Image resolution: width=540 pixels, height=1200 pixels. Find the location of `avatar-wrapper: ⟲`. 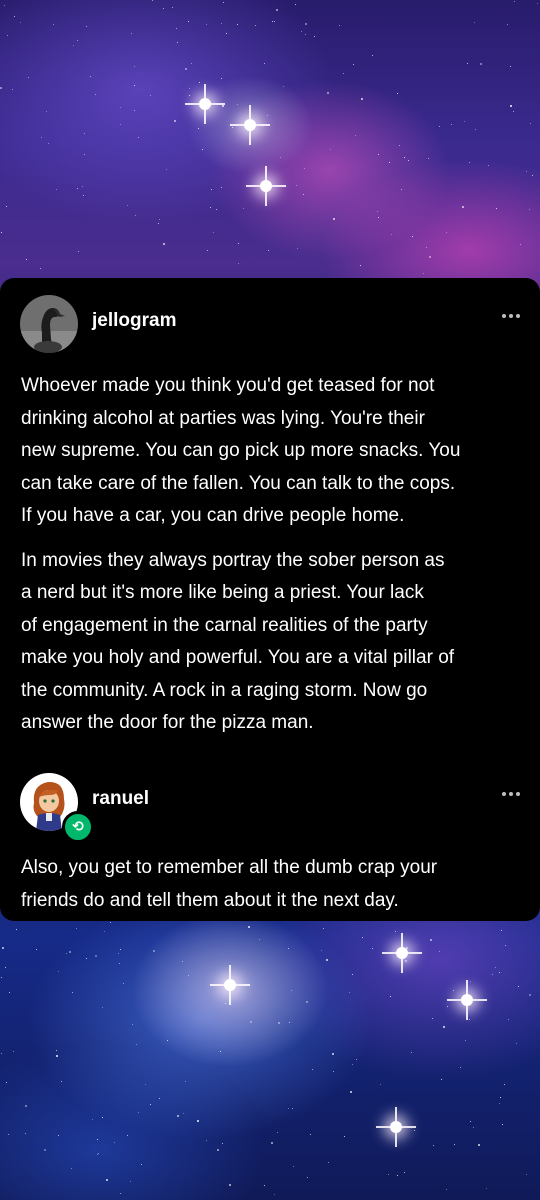

avatar-wrapper: ⟲ is located at coordinates (57, 808).